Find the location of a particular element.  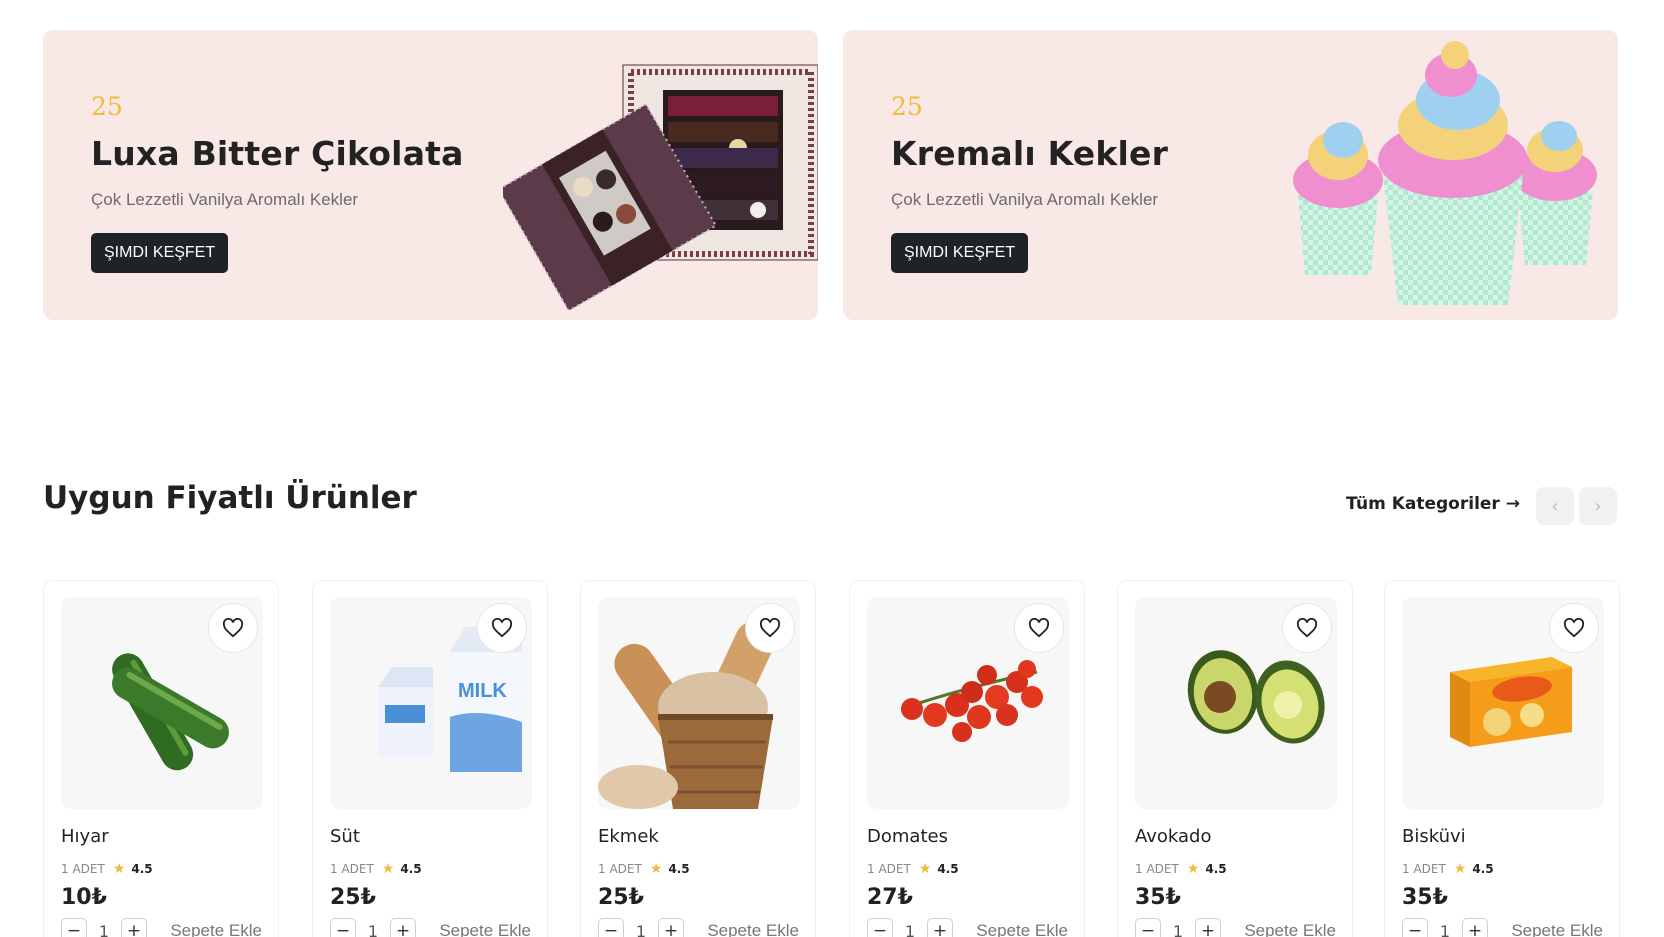

chevron-right-icon: › is located at coordinates (1598, 506).